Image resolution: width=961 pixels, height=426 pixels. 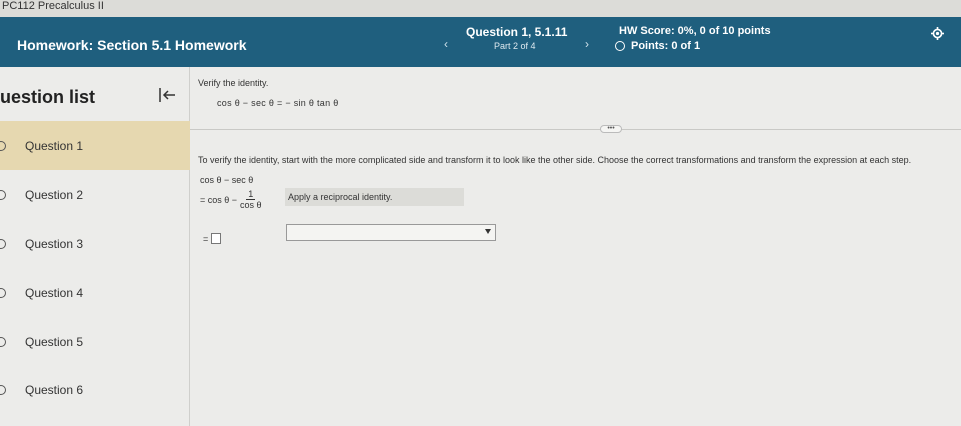 What do you see at coordinates (695, 31) in the screenshot?
I see `hw-score: HW Score: 0%, 0 of 10 points` at bounding box center [695, 31].